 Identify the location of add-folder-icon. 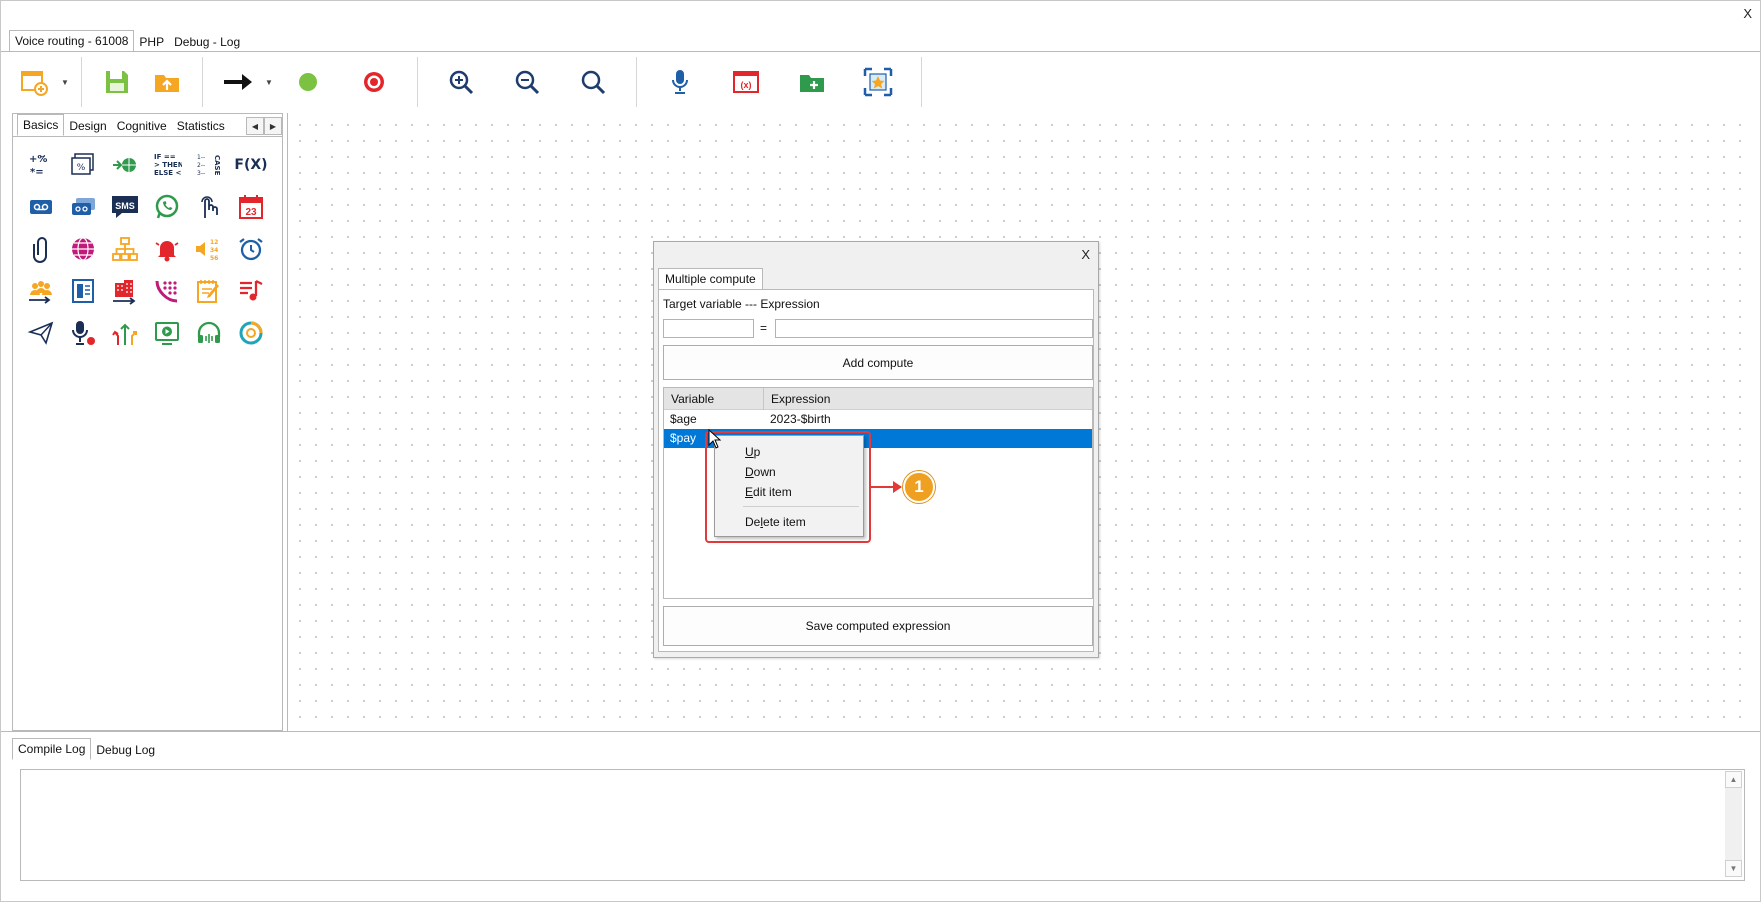
(812, 83).